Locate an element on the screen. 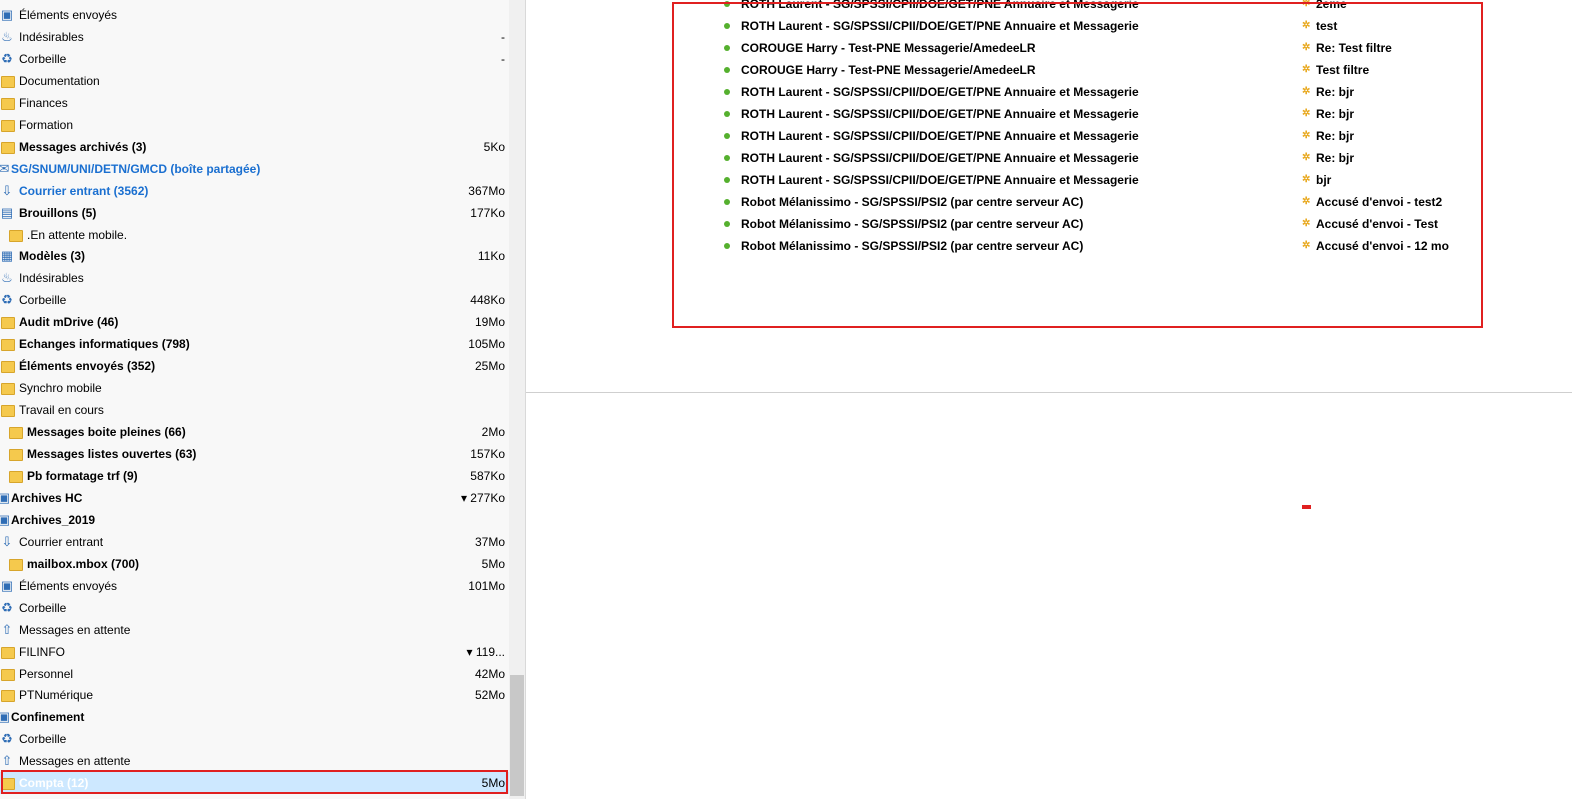 Image resolution: width=1572 pixels, height=799 pixels. folder-item: PTNumérique 52Mo is located at coordinates (254, 695).